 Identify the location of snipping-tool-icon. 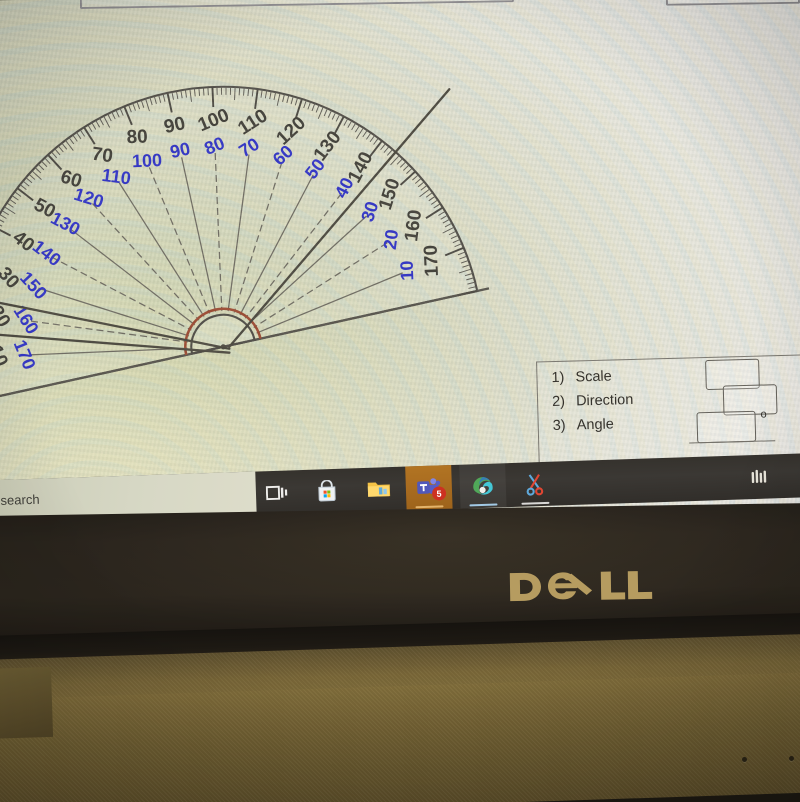
(535, 485).